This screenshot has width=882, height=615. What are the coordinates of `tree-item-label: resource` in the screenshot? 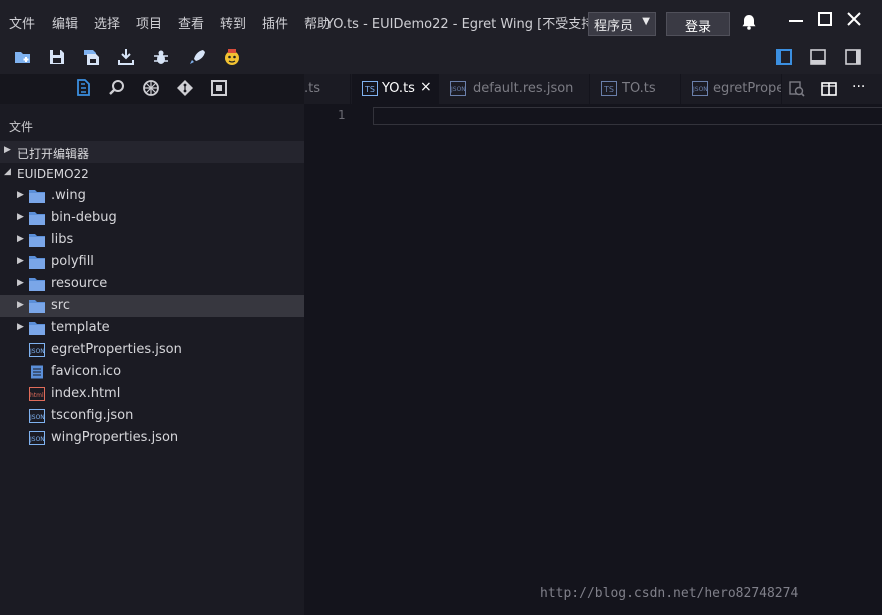 It's located at (79, 283).